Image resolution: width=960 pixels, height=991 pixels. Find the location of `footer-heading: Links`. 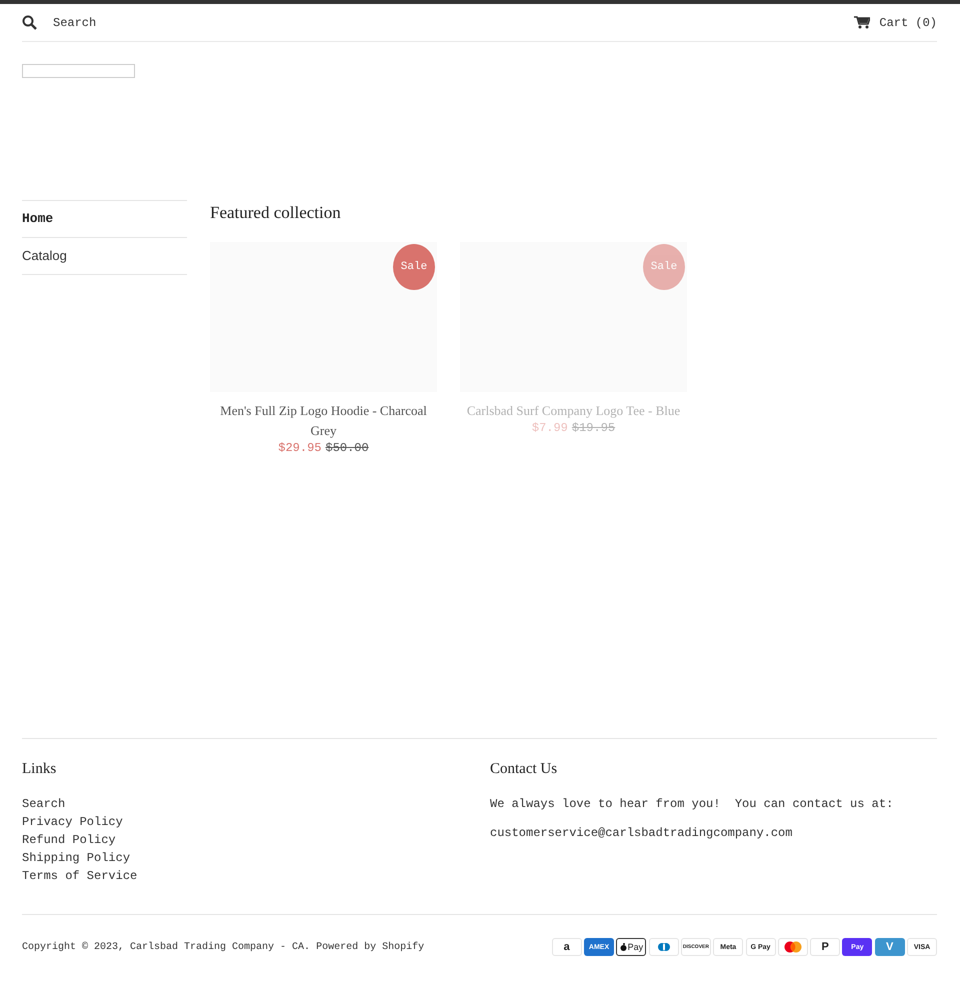

footer-heading: Links is located at coordinates (40, 769).